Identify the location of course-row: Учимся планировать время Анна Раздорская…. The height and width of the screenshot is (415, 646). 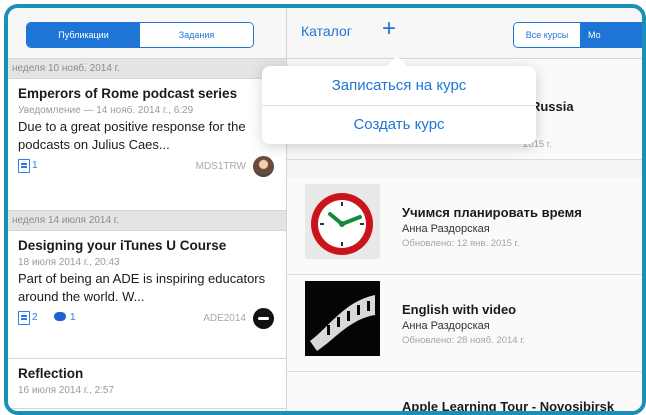
(464, 226).